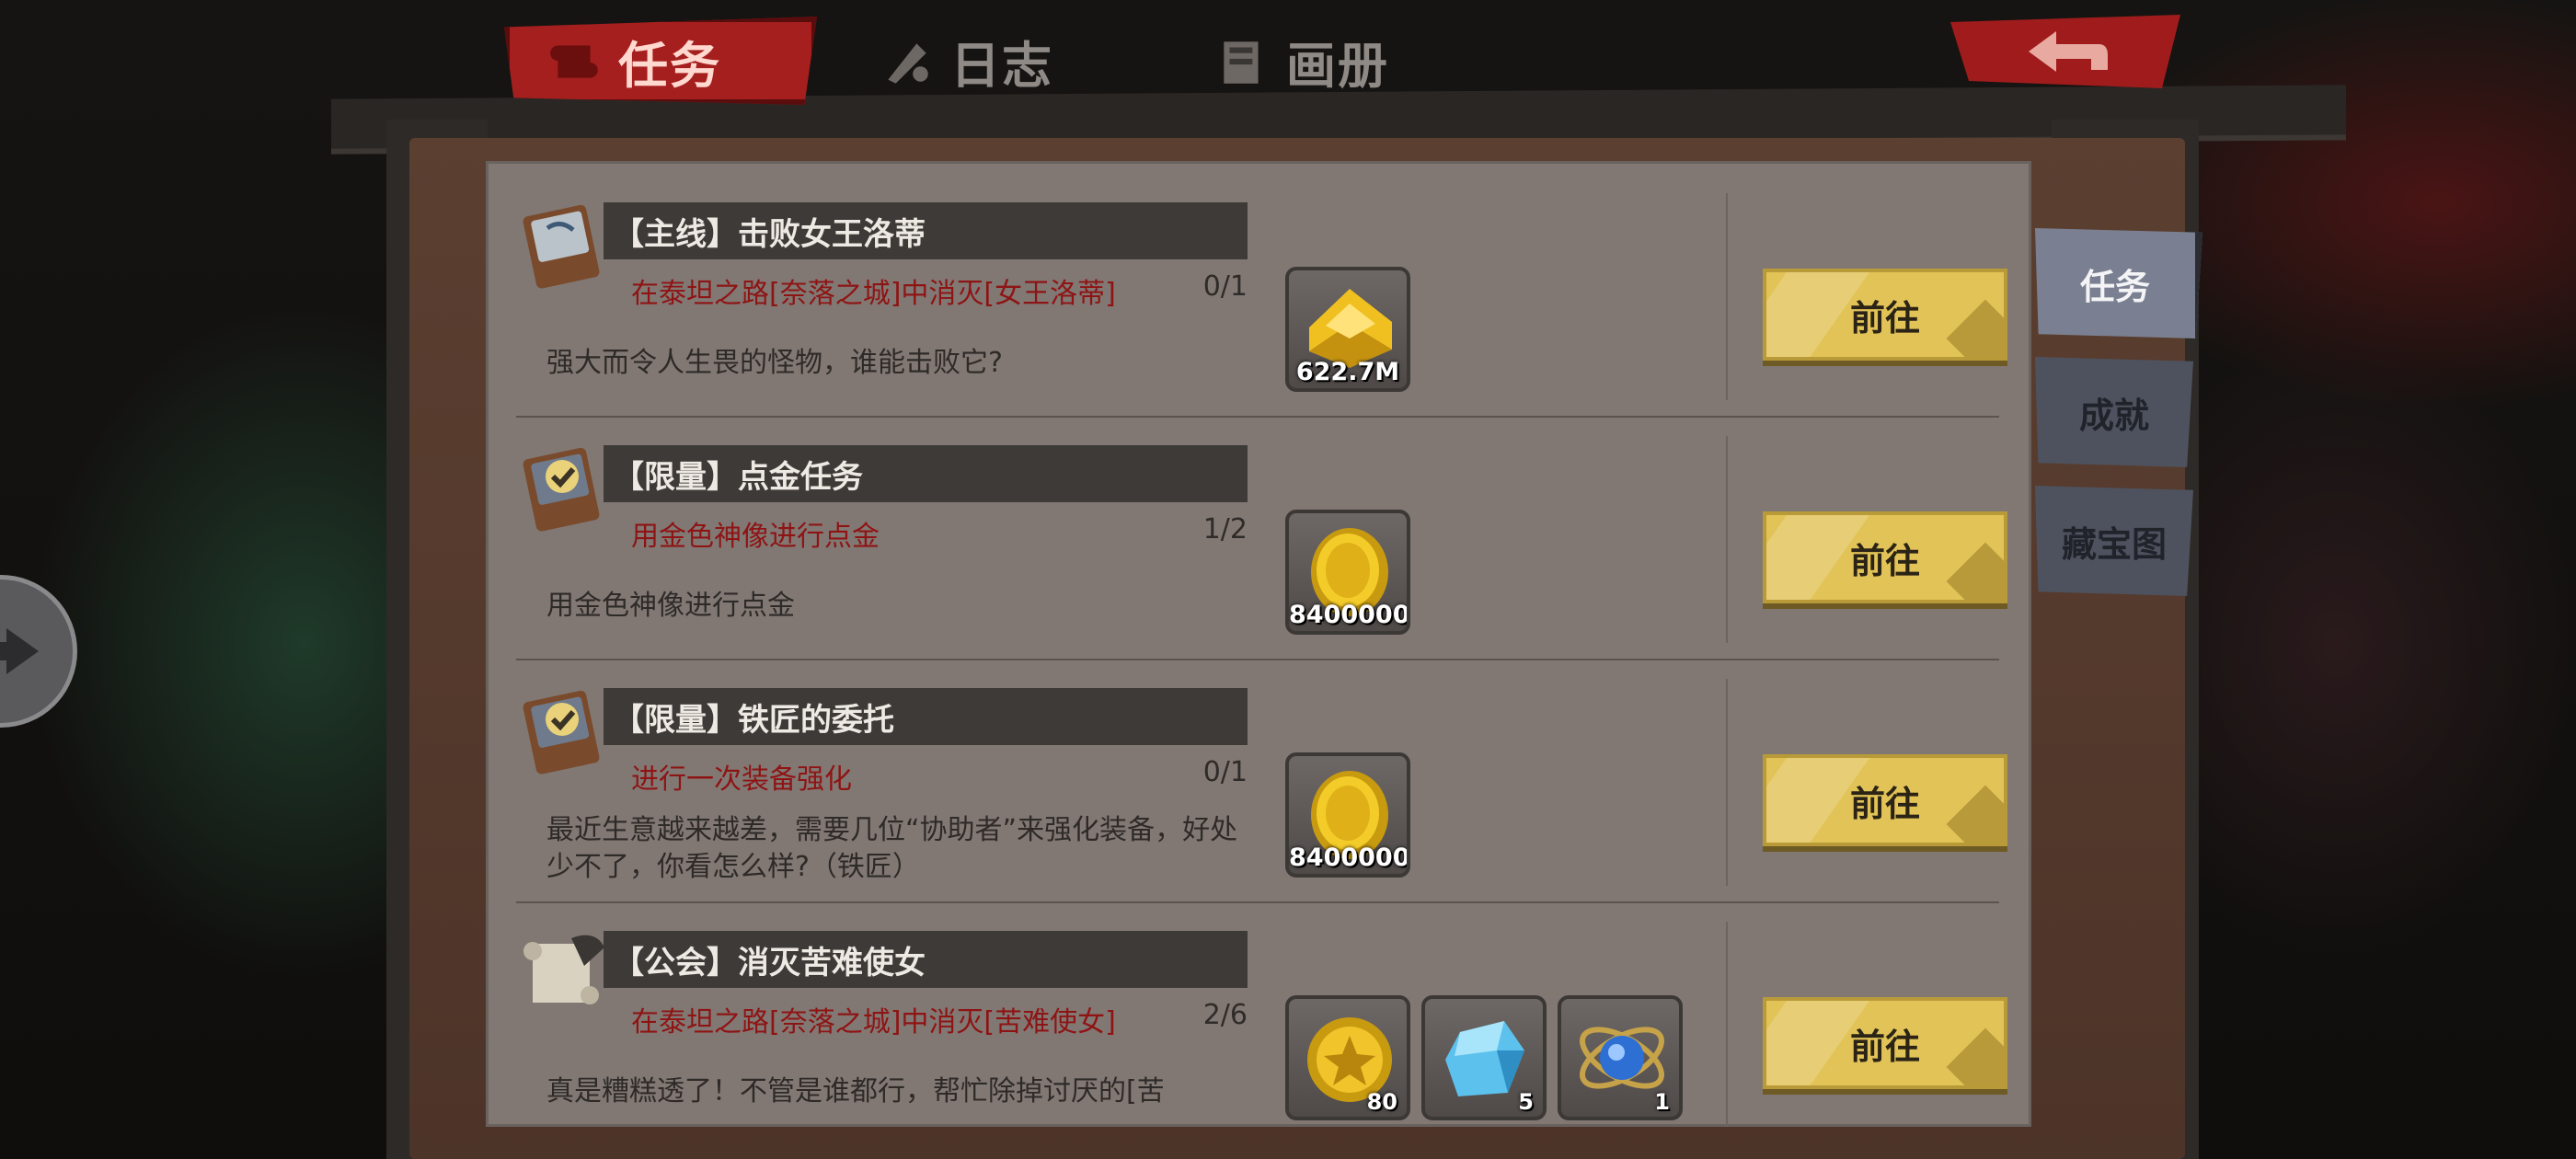 This screenshot has height=1159, width=2576. I want to click on quest-scroll-icon, so click(563, 969).